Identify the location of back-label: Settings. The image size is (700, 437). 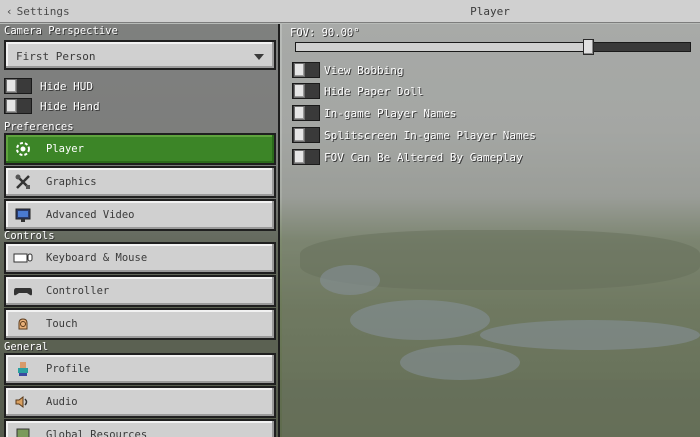
(43, 11).